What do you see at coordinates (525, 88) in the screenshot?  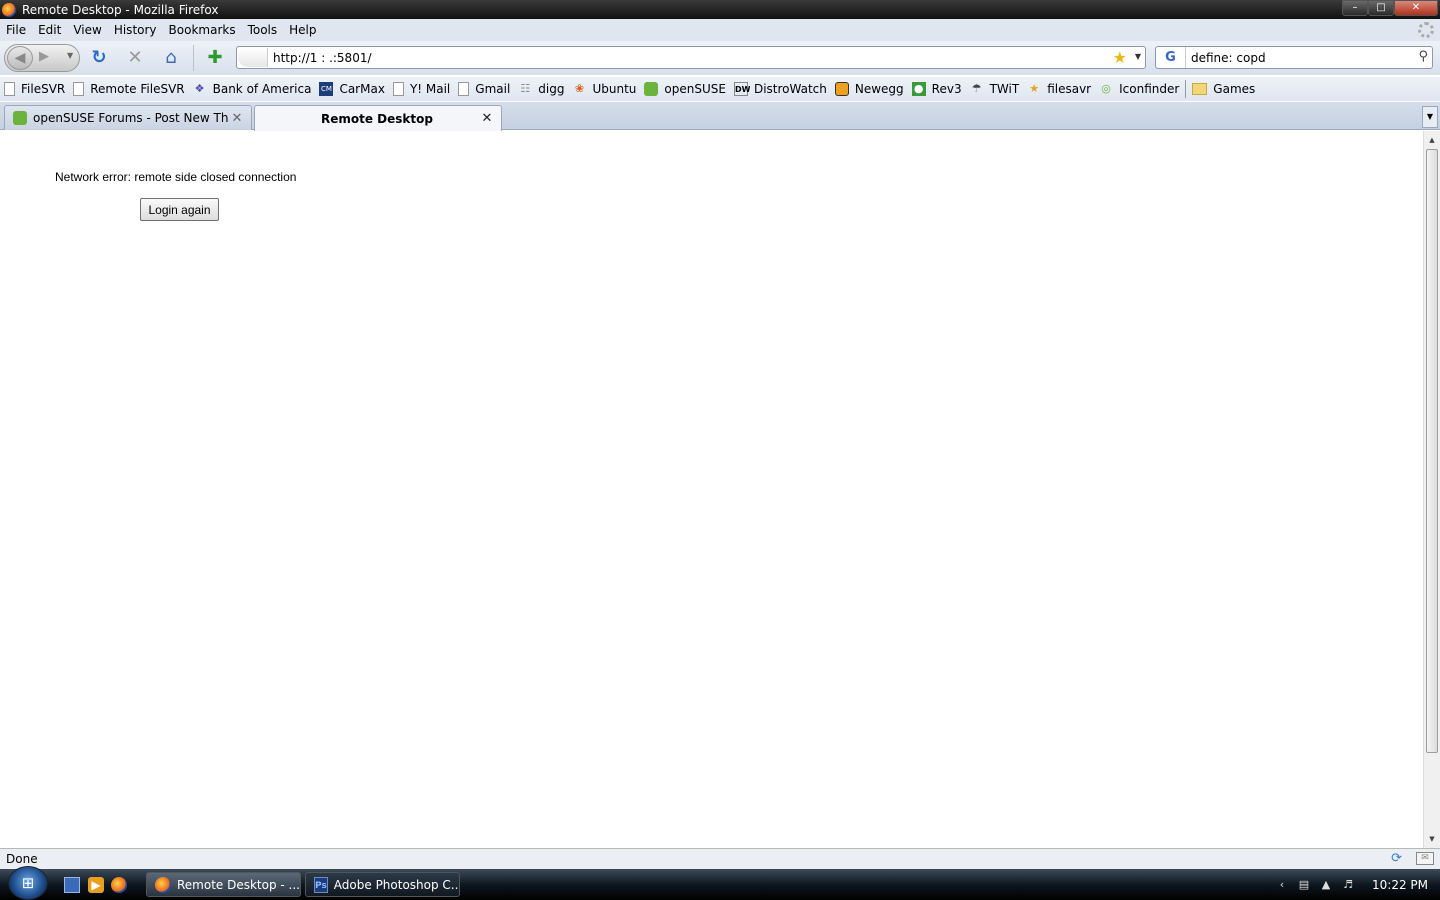 I see `digg-icon: ☷` at bounding box center [525, 88].